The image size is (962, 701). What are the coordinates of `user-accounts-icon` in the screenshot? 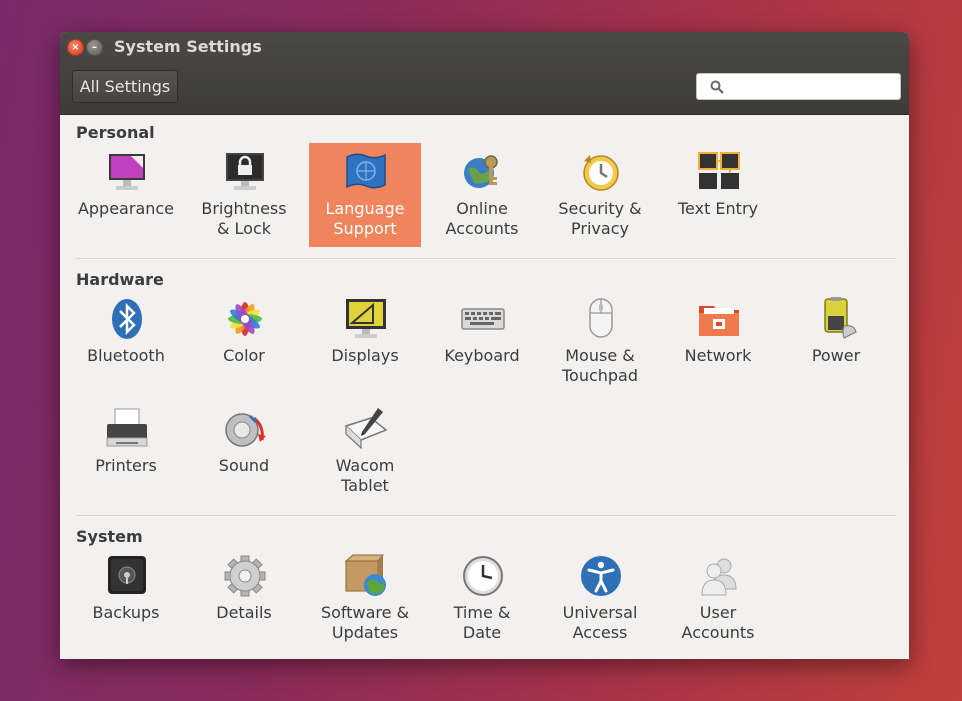 It's located at (719, 577).